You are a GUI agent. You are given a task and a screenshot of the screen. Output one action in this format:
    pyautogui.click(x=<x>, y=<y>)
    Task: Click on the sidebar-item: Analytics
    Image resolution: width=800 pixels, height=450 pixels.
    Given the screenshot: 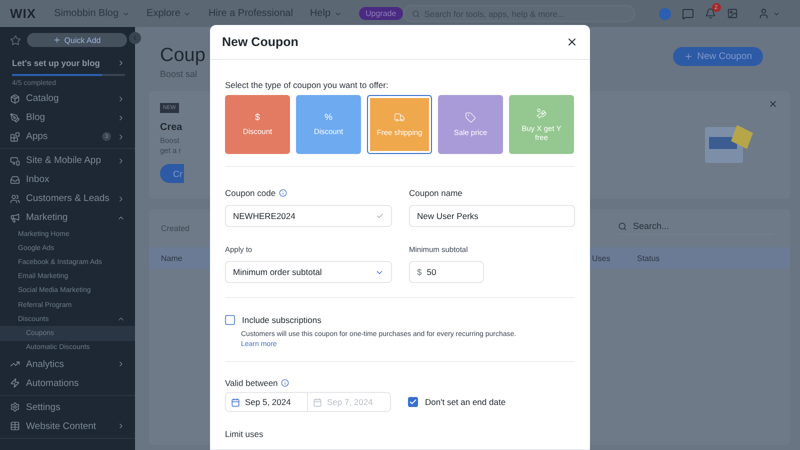 What is the action you would take?
    pyautogui.click(x=67, y=364)
    